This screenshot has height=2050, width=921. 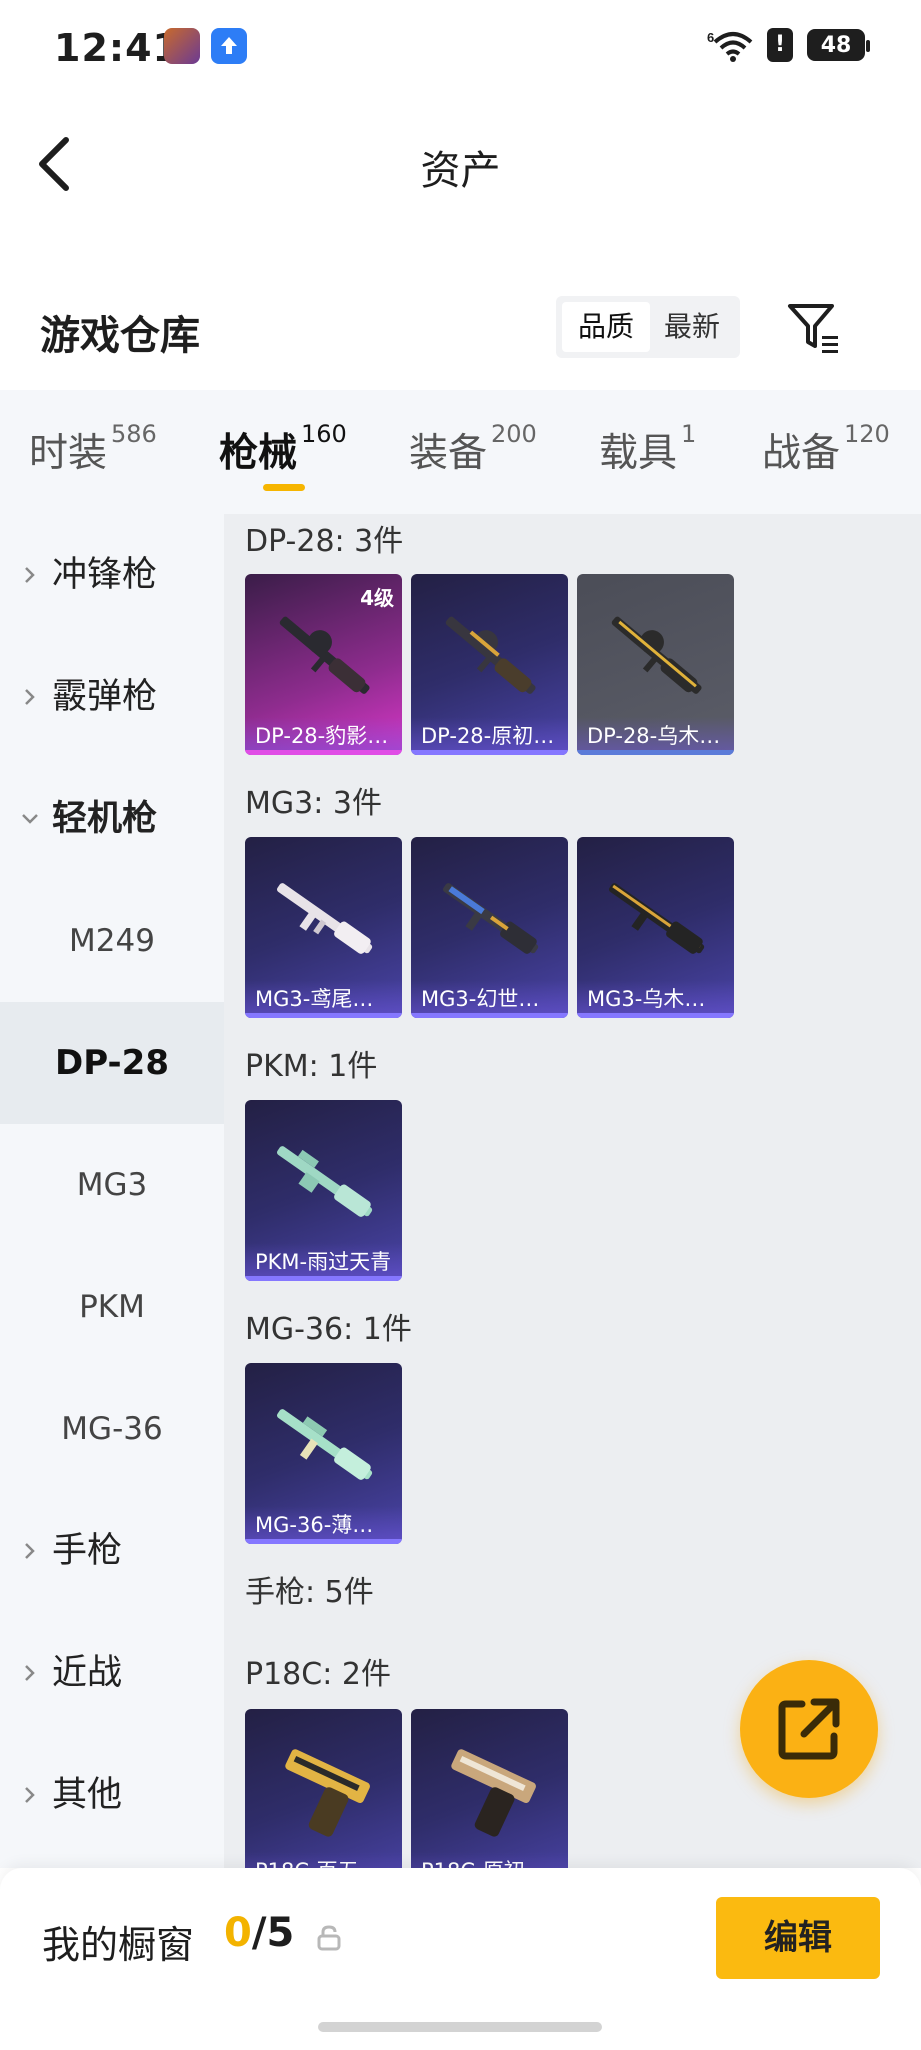 What do you see at coordinates (448, 453) in the screenshot?
I see `tab-label: 装备` at bounding box center [448, 453].